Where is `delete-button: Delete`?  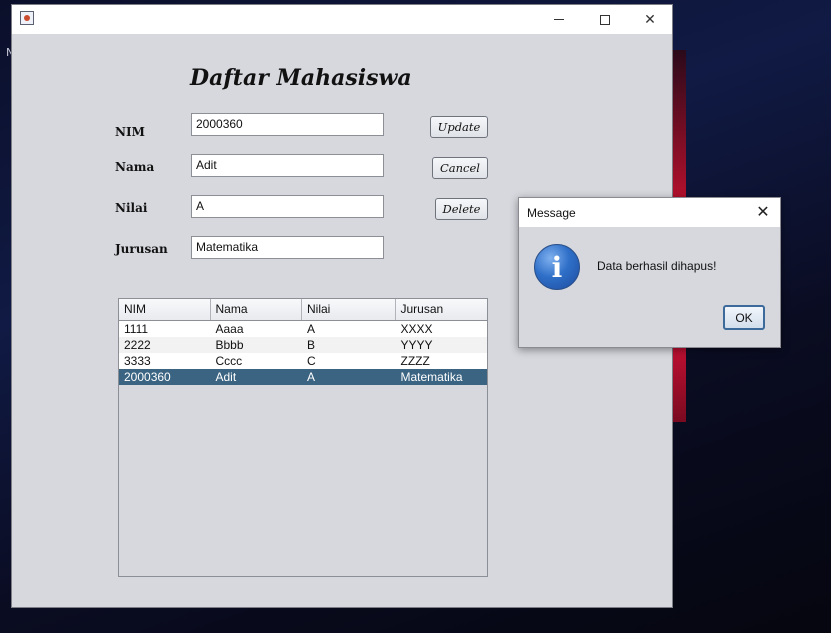
delete-button: Delete is located at coordinates (461, 209).